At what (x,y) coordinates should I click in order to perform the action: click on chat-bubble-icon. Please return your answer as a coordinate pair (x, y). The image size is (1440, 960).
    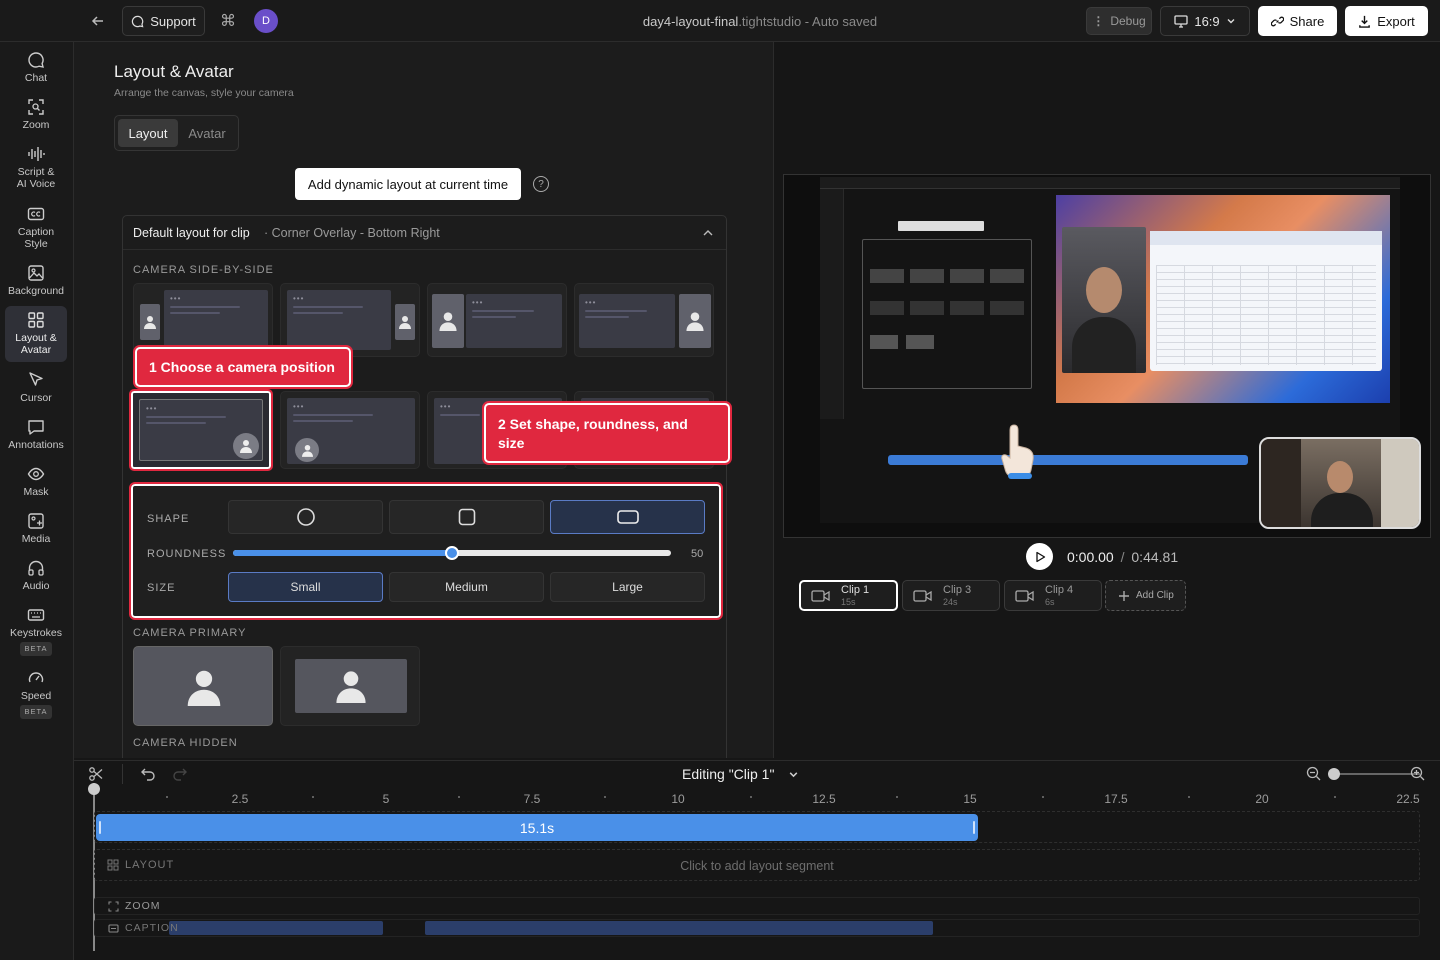
    Looking at the image, I should click on (138, 21).